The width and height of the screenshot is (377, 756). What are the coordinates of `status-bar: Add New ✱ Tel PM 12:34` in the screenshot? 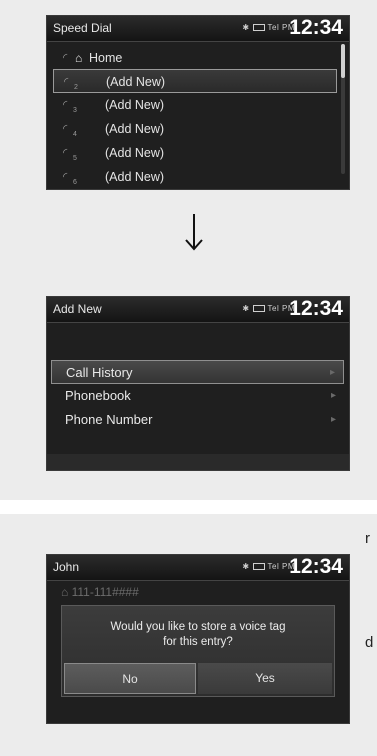 It's located at (198, 310).